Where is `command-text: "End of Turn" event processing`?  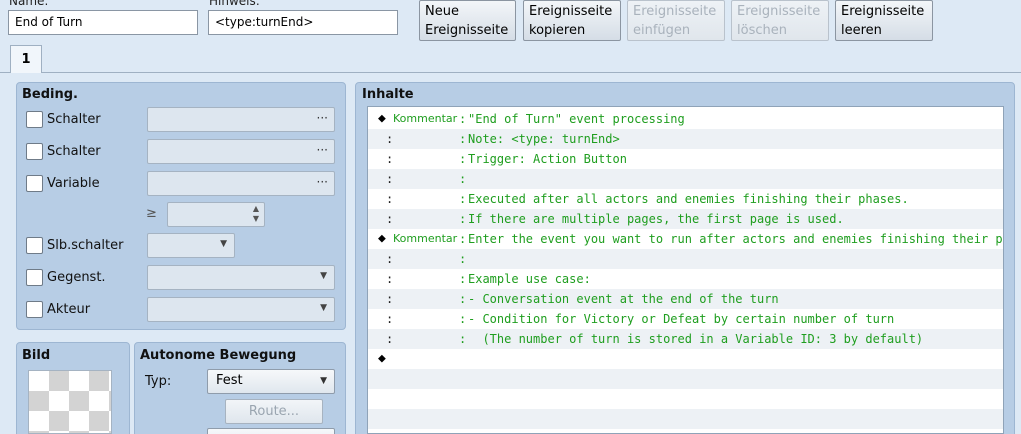
command-text: "End of Turn" event processing is located at coordinates (576, 119).